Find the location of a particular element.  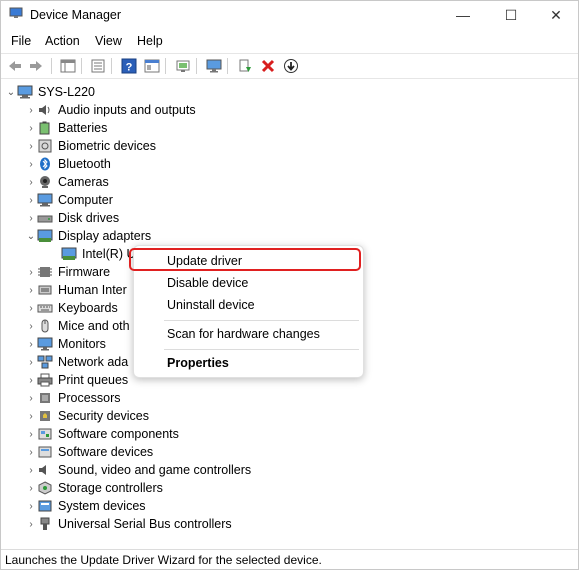

tree-item-display-adapters: ⌄ Display adapters is located at coordinates (88, 236).